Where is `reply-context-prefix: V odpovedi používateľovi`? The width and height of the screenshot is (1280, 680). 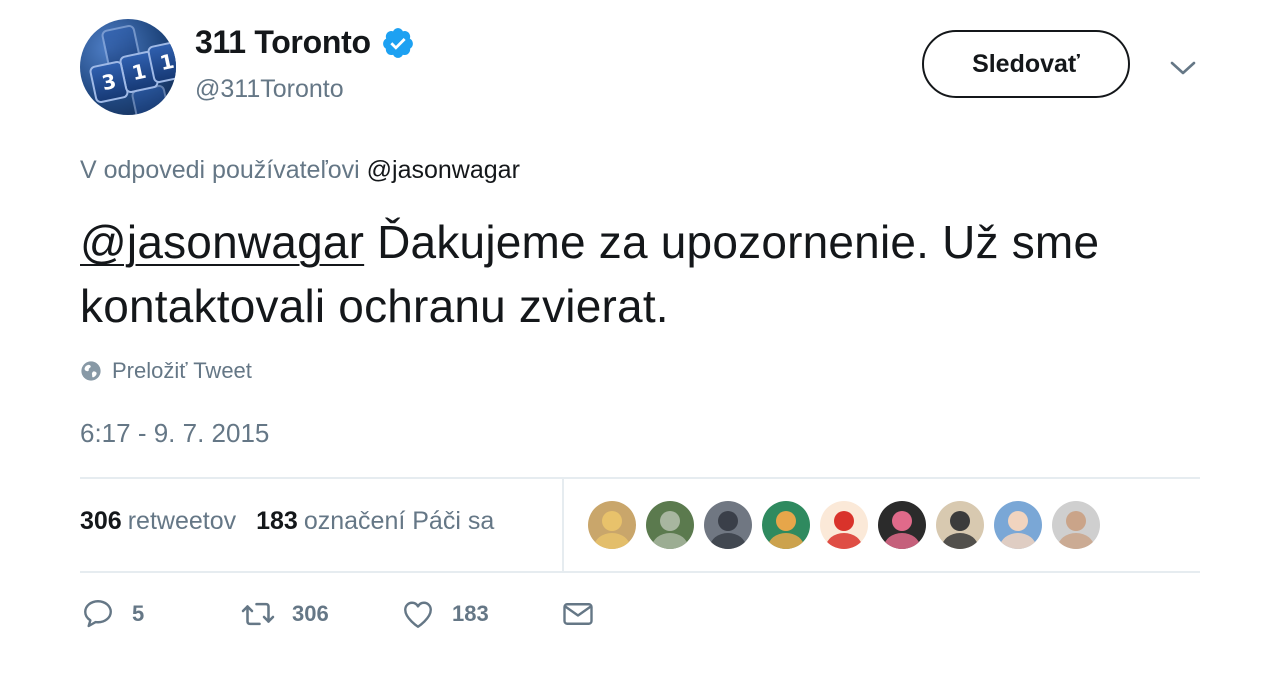 reply-context-prefix: V odpovedi používateľovi is located at coordinates (220, 170).